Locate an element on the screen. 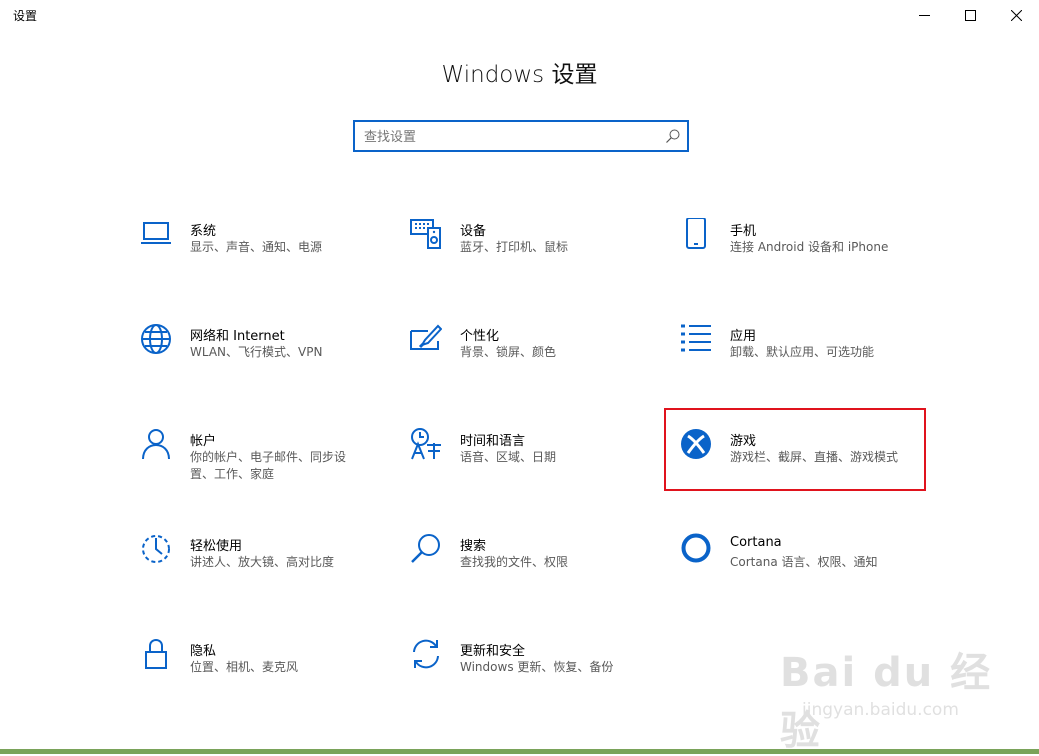  tile-privacy: 隐私 位置、相机、麦克风 is located at coordinates (260, 668).